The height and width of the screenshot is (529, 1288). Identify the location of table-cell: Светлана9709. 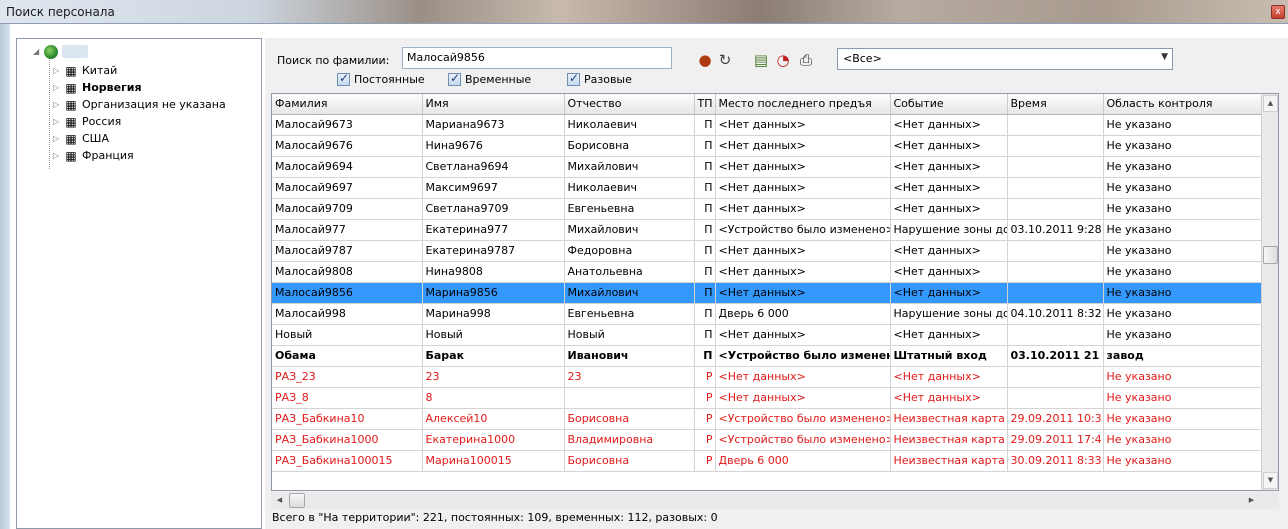
(493, 209).